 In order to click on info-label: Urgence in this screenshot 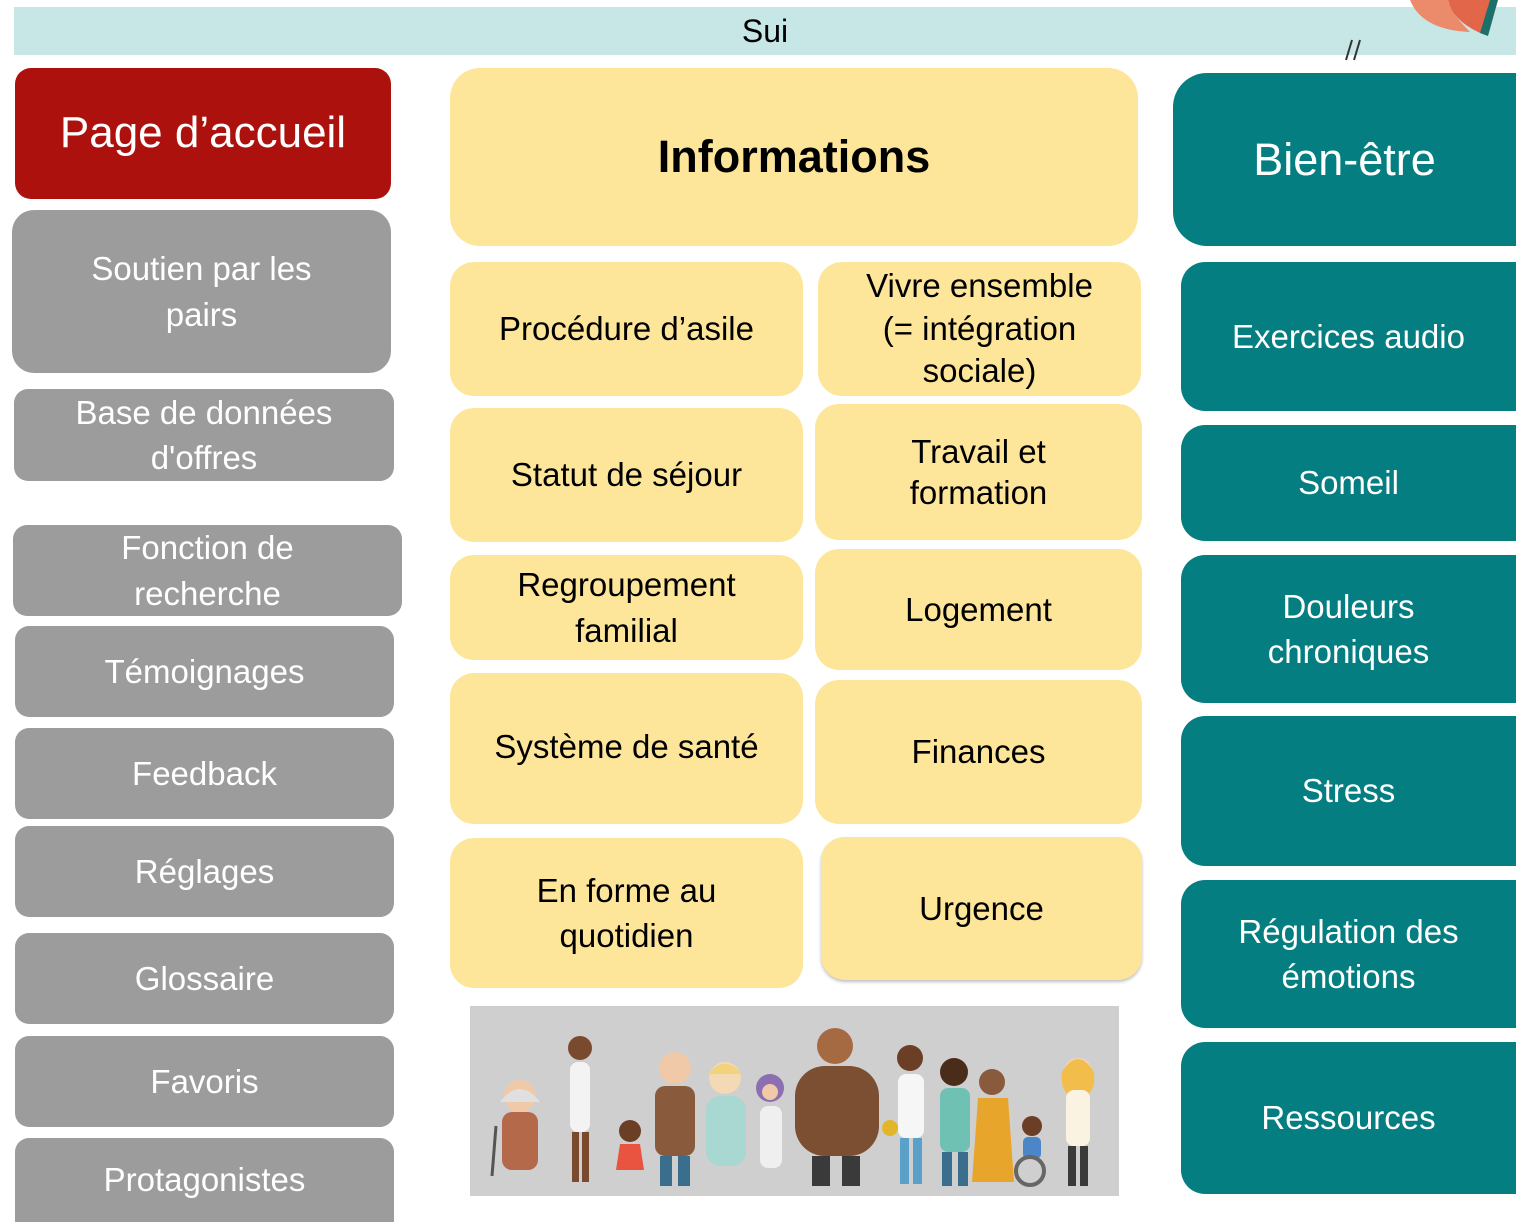, I will do `click(981, 908)`.